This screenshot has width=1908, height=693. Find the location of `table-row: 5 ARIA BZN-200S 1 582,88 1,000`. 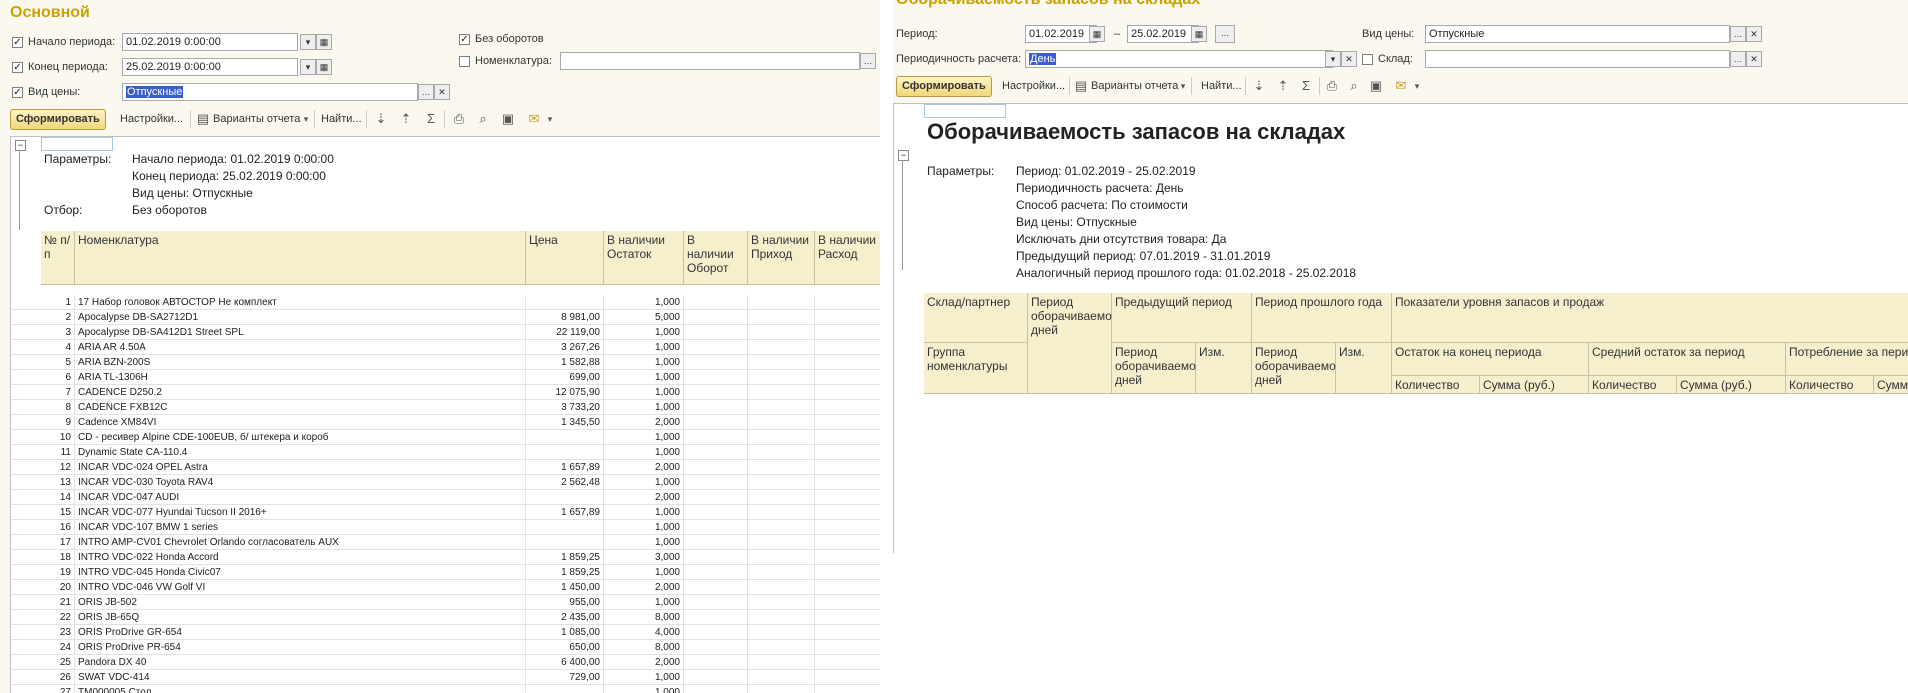

table-row: 5 ARIA BZN-200S 1 582,88 1,000 is located at coordinates (445, 362).